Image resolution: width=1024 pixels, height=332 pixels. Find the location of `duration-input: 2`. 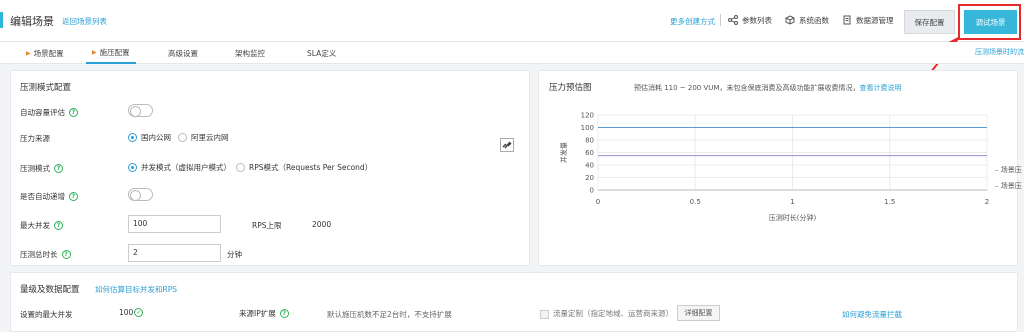

duration-input: 2 is located at coordinates (174, 253).